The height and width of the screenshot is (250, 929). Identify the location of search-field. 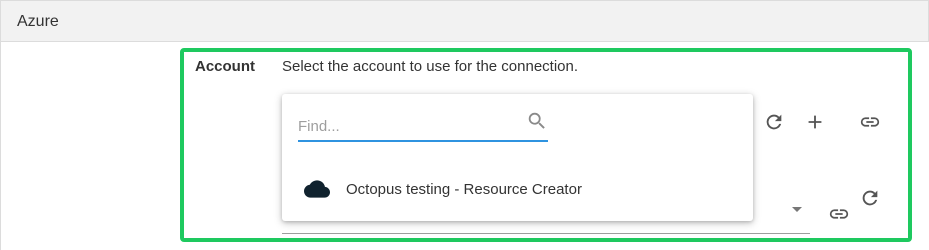
(423, 126).